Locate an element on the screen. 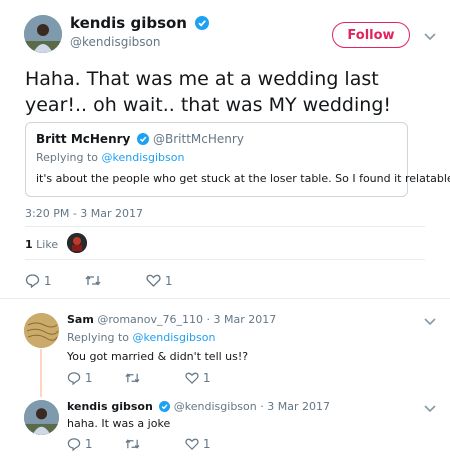 The height and width of the screenshot is (461, 450). reply-text: You got married & didn't tell us!? is located at coordinates (158, 356).